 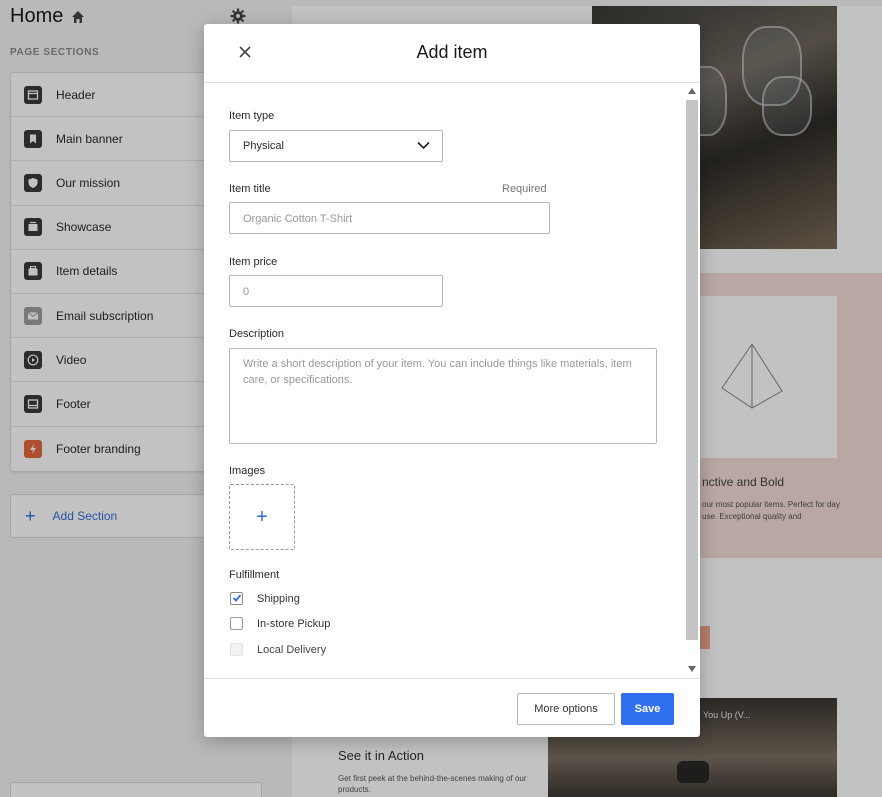 I want to click on fulfillment-label: Fulfillment, so click(x=254, y=575).